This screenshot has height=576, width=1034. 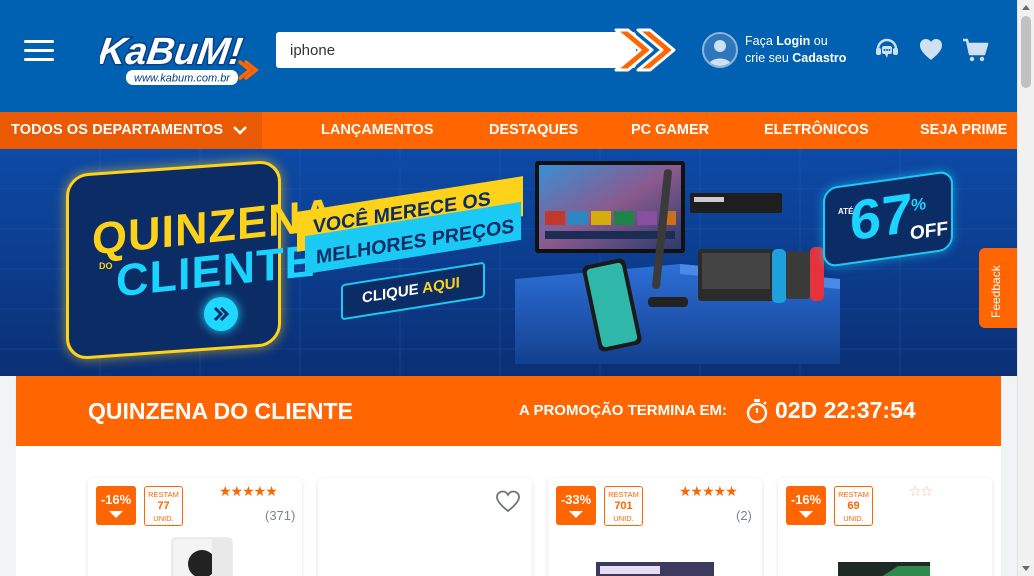 What do you see at coordinates (450, 50) in the screenshot?
I see `search-input` at bounding box center [450, 50].